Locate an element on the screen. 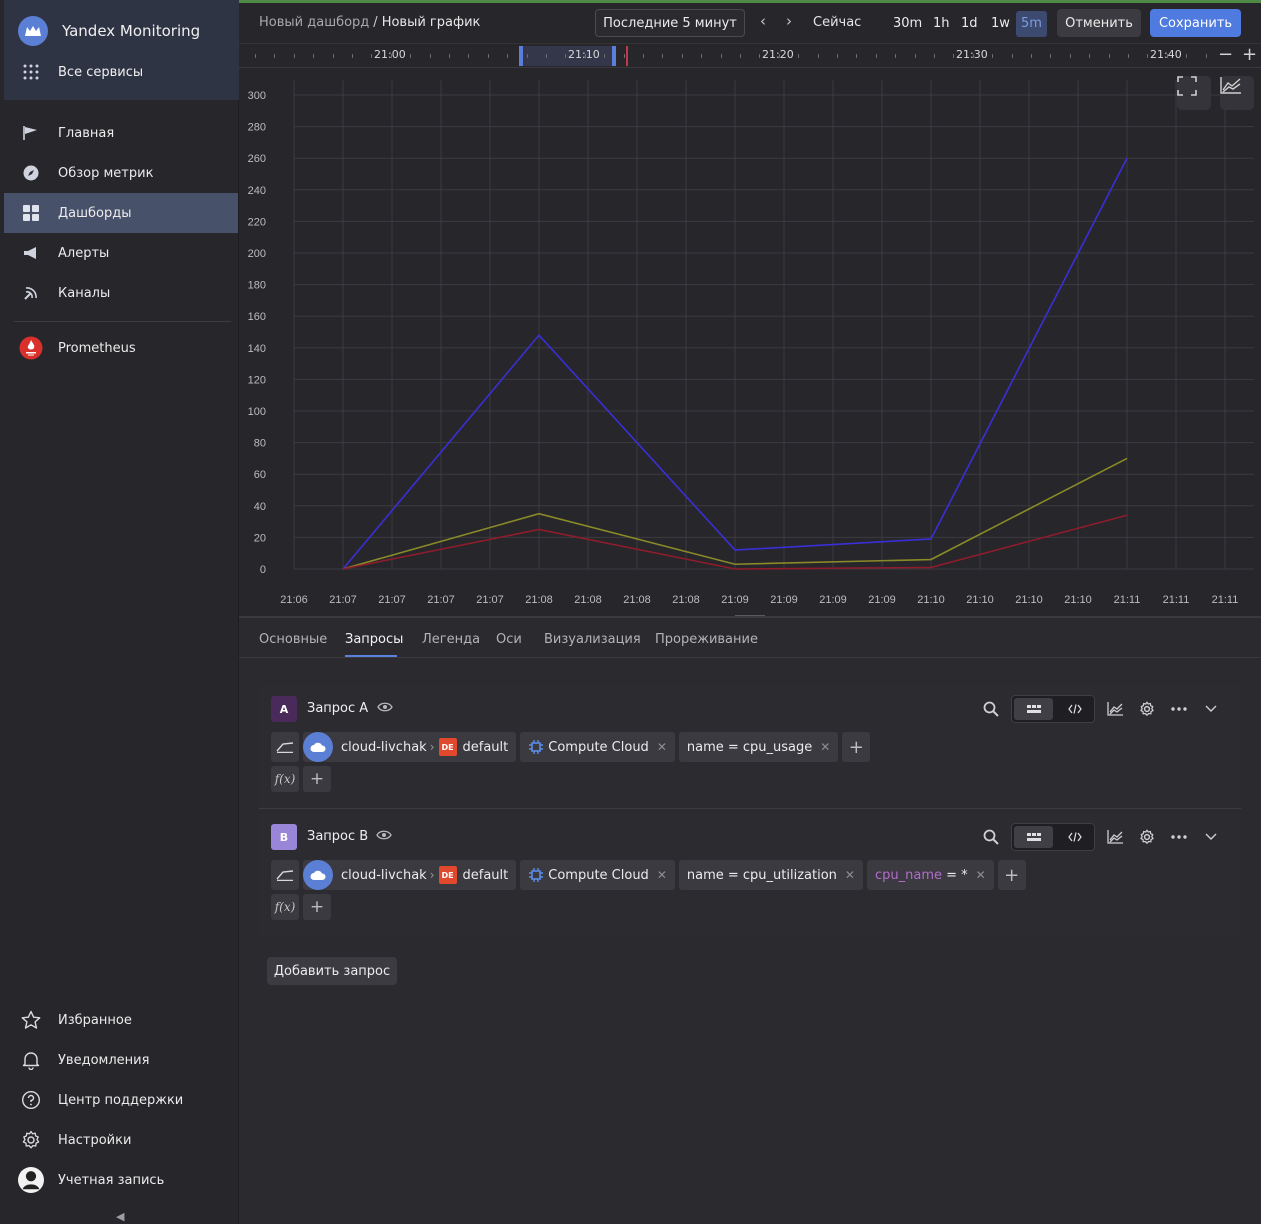 This screenshot has height=1224, width=1261. brand: Yandex Monitoring is located at coordinates (109, 31).